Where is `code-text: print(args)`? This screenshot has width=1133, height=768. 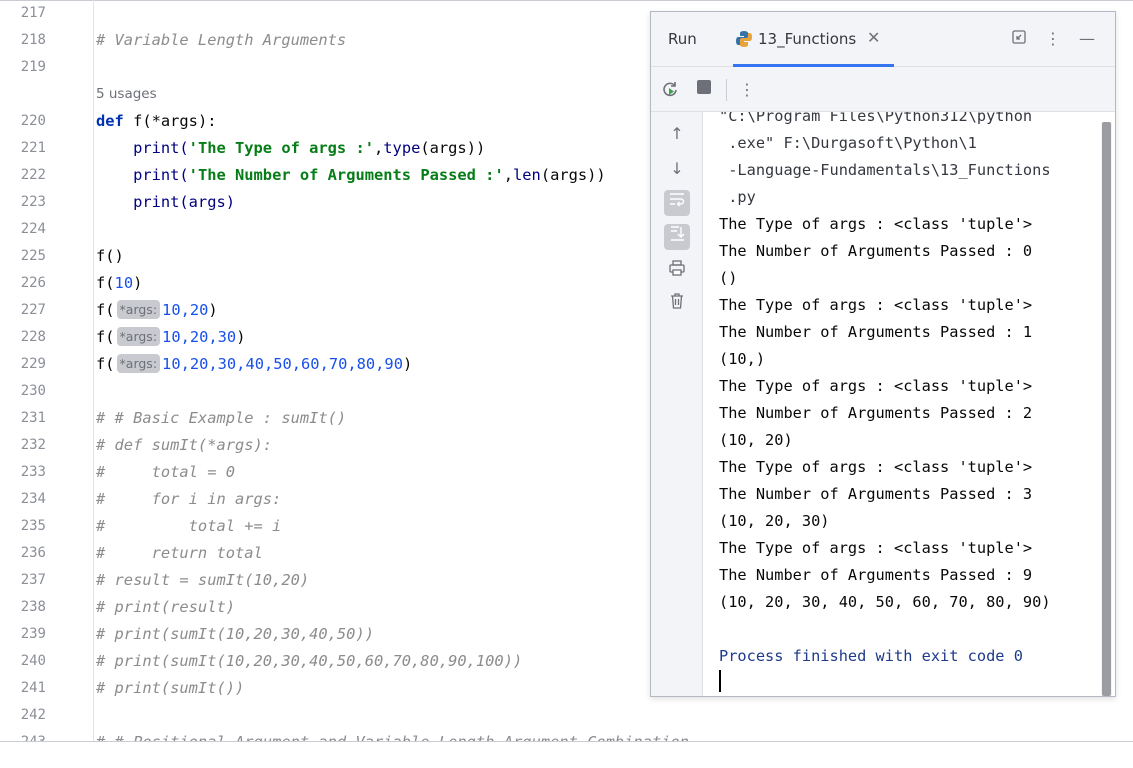 code-text: print(args) is located at coordinates (165, 202).